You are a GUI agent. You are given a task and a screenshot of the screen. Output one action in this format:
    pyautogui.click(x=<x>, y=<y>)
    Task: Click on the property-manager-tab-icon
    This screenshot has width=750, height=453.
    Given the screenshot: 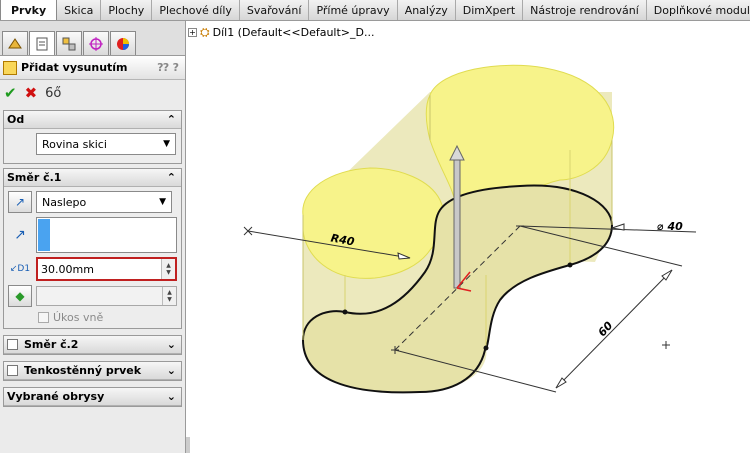 What is the action you would take?
    pyautogui.click(x=42, y=43)
    